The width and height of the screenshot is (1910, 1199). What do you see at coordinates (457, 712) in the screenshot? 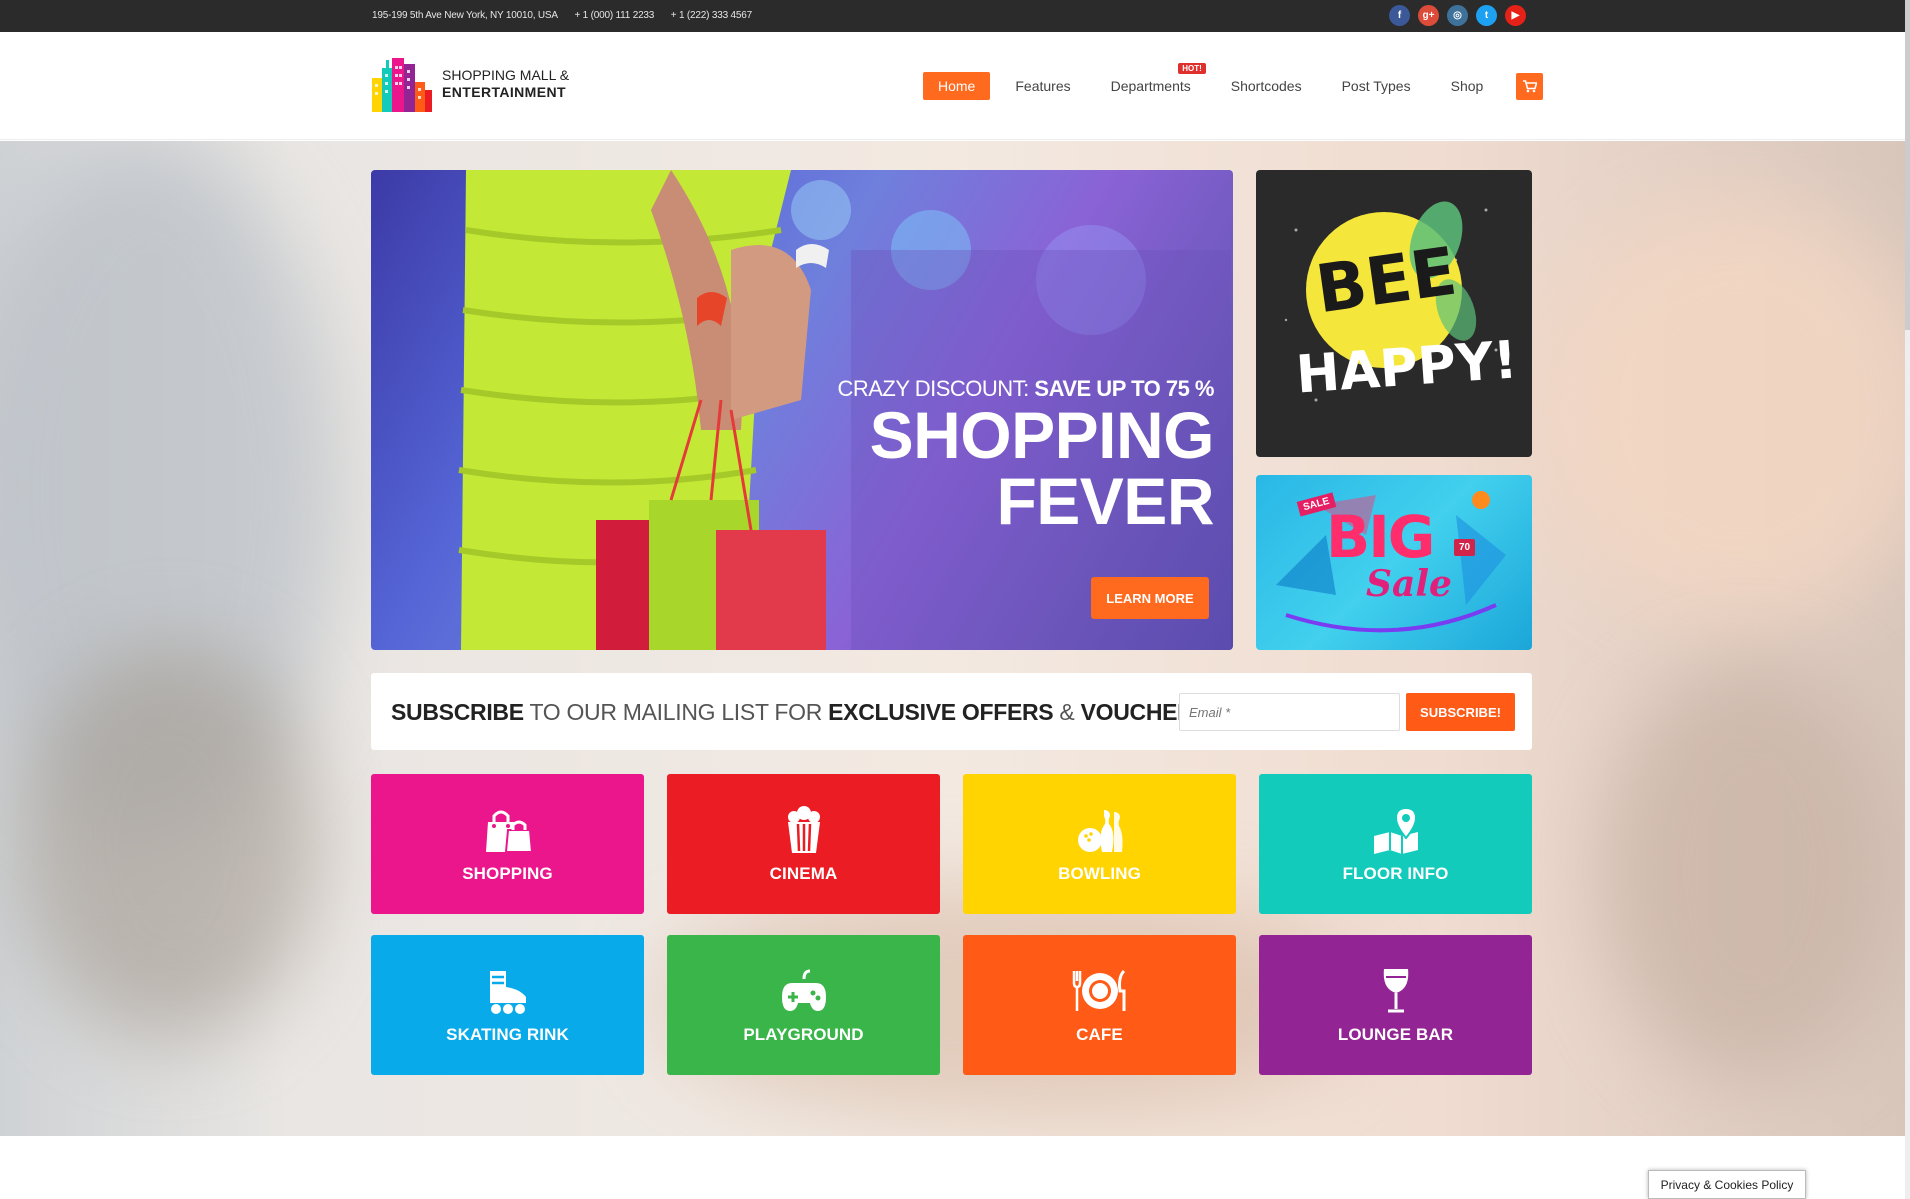
I see `subscribe-word: SUBSCRIBE` at bounding box center [457, 712].